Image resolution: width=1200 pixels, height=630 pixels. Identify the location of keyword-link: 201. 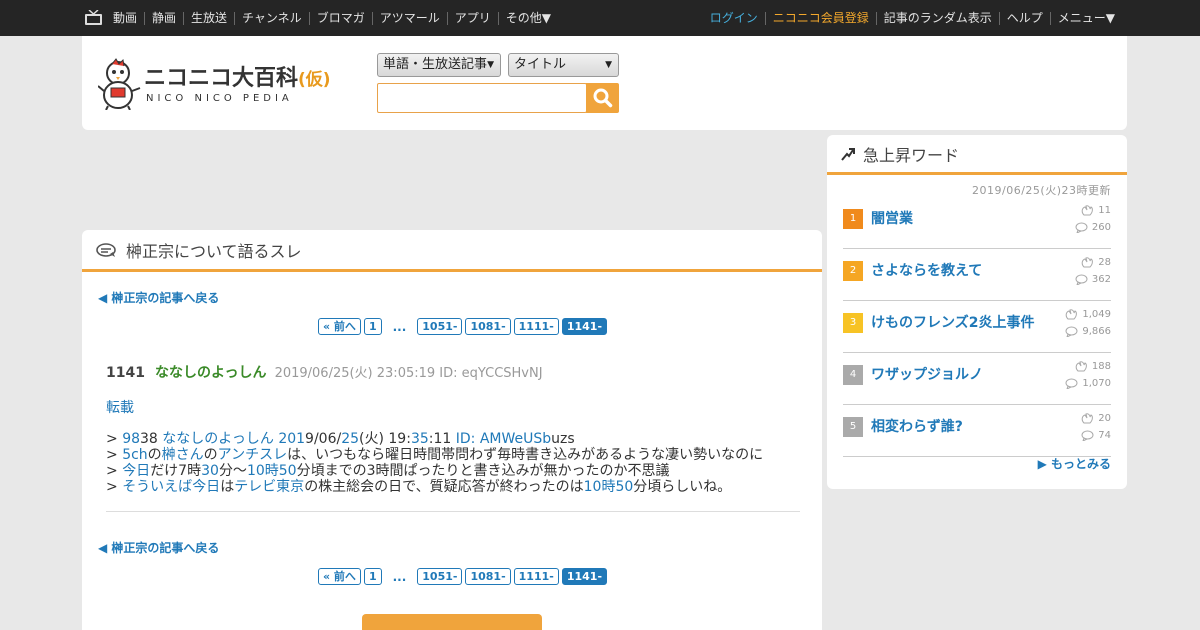
(291, 439).